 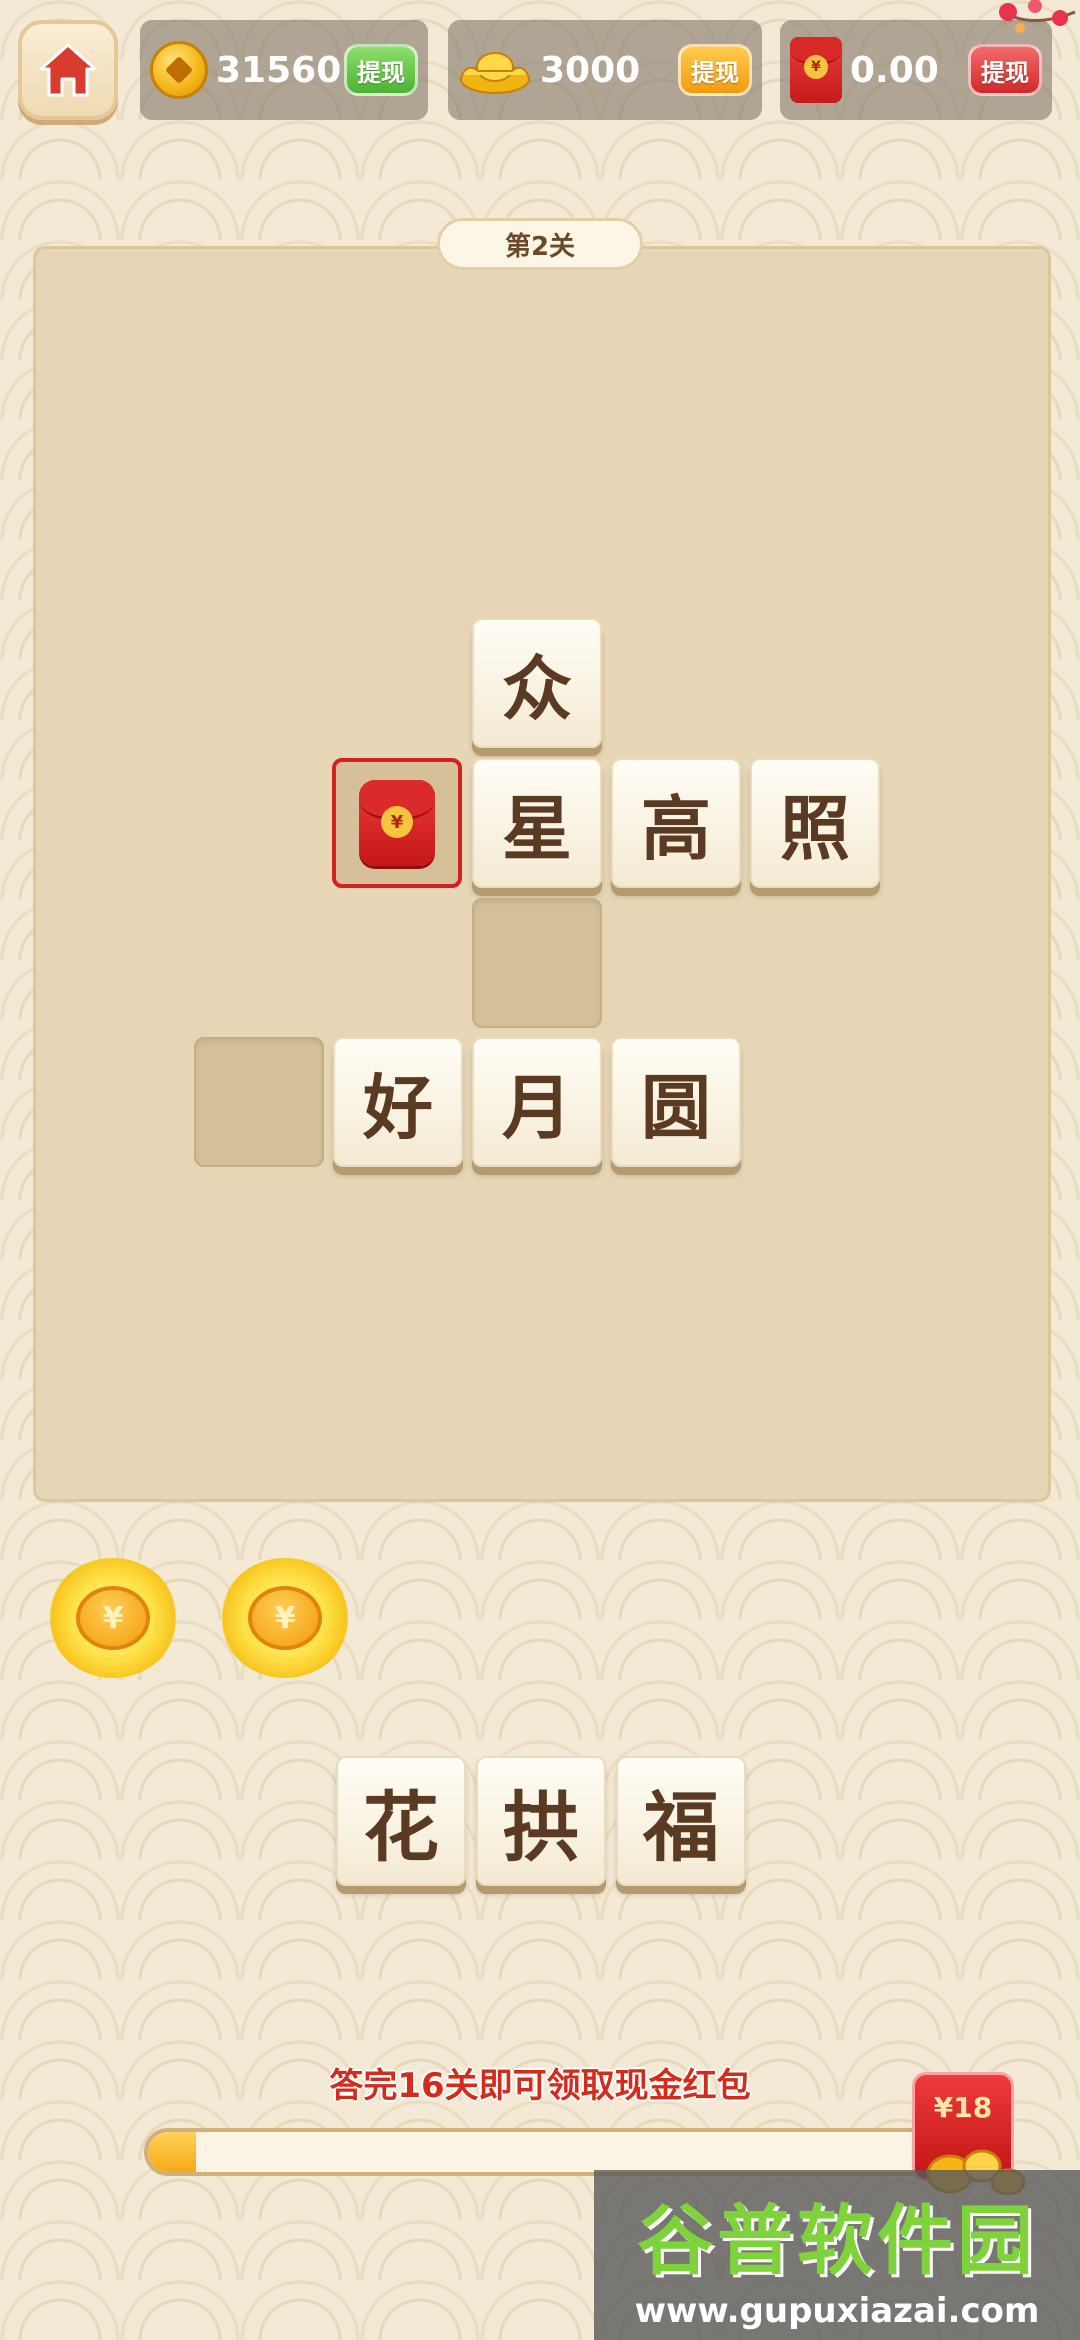 I want to click on coin-balance-panel: 31560 提现, so click(x=284, y=70).